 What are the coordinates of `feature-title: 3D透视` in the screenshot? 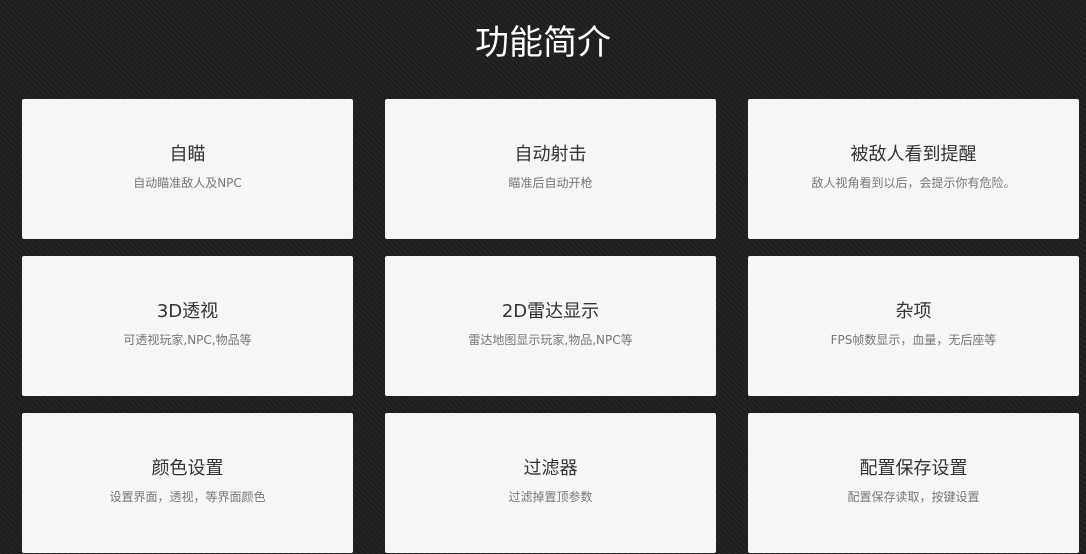 It's located at (187, 311).